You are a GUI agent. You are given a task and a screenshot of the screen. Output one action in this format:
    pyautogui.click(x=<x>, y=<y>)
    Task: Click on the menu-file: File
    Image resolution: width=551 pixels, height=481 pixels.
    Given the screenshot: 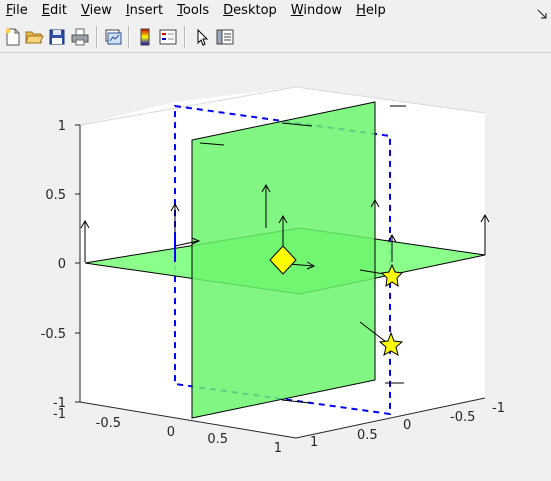 What is the action you would take?
    pyautogui.click(x=14, y=11)
    